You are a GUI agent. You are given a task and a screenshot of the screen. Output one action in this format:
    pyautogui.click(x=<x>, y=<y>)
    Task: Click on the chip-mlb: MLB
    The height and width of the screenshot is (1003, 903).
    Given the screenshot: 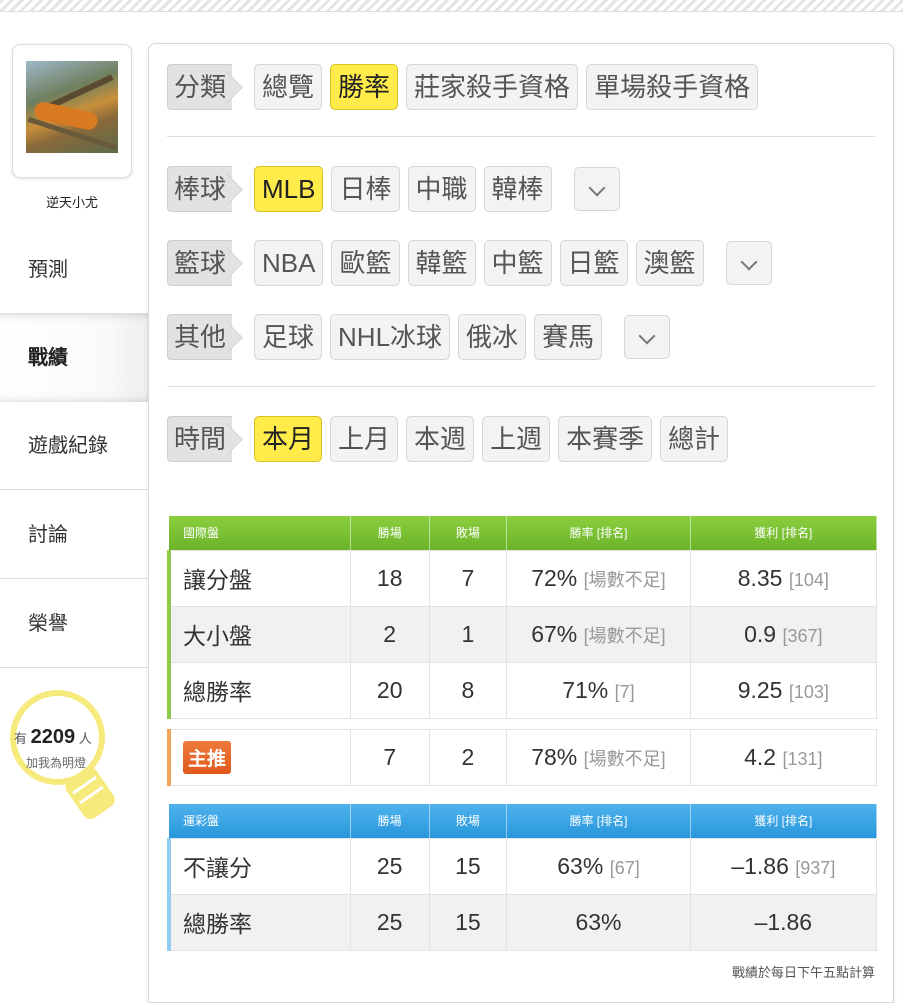 What is the action you would take?
    pyautogui.click(x=289, y=189)
    